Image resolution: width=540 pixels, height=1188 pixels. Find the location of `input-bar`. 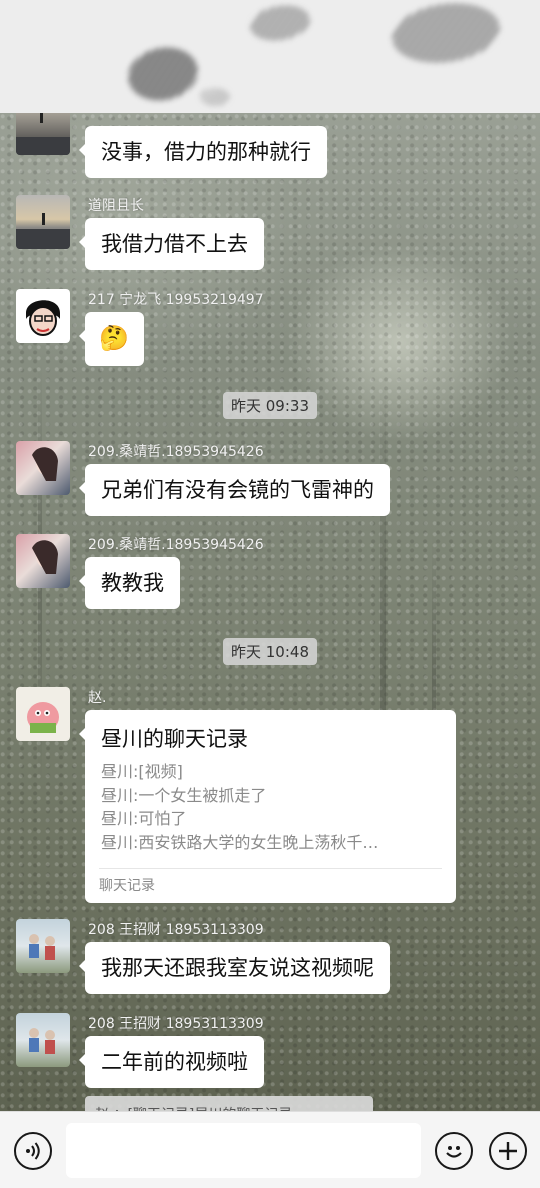

input-bar is located at coordinates (270, 1149).